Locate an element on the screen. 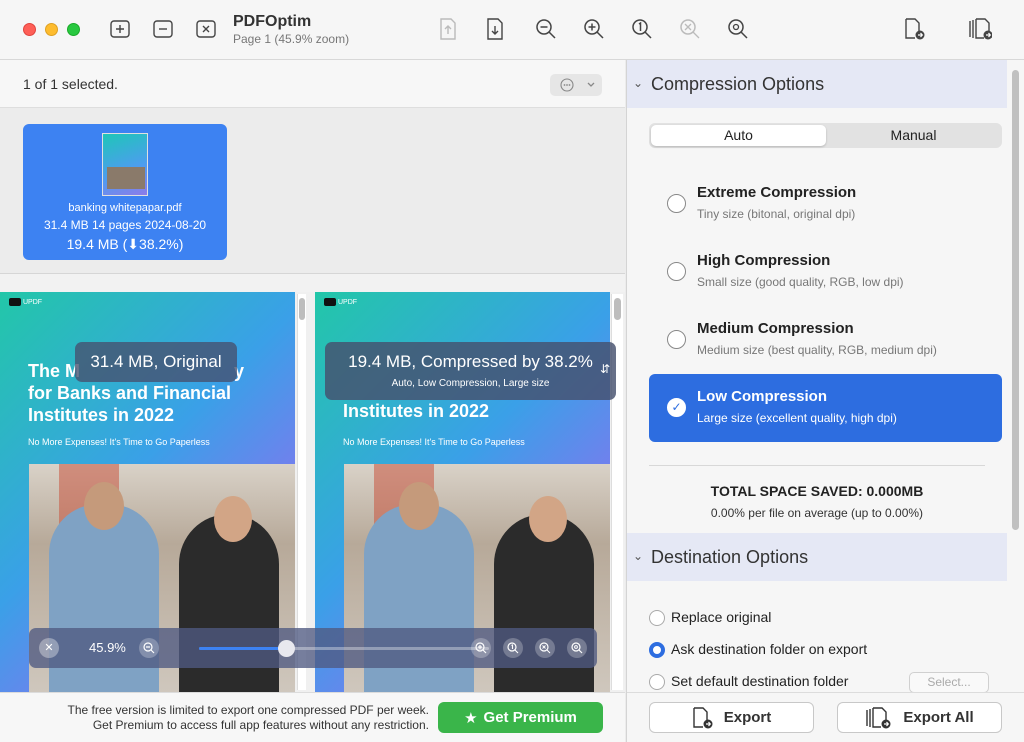 The image size is (1024, 742). option-name: Medium Compression is located at coordinates (775, 328).